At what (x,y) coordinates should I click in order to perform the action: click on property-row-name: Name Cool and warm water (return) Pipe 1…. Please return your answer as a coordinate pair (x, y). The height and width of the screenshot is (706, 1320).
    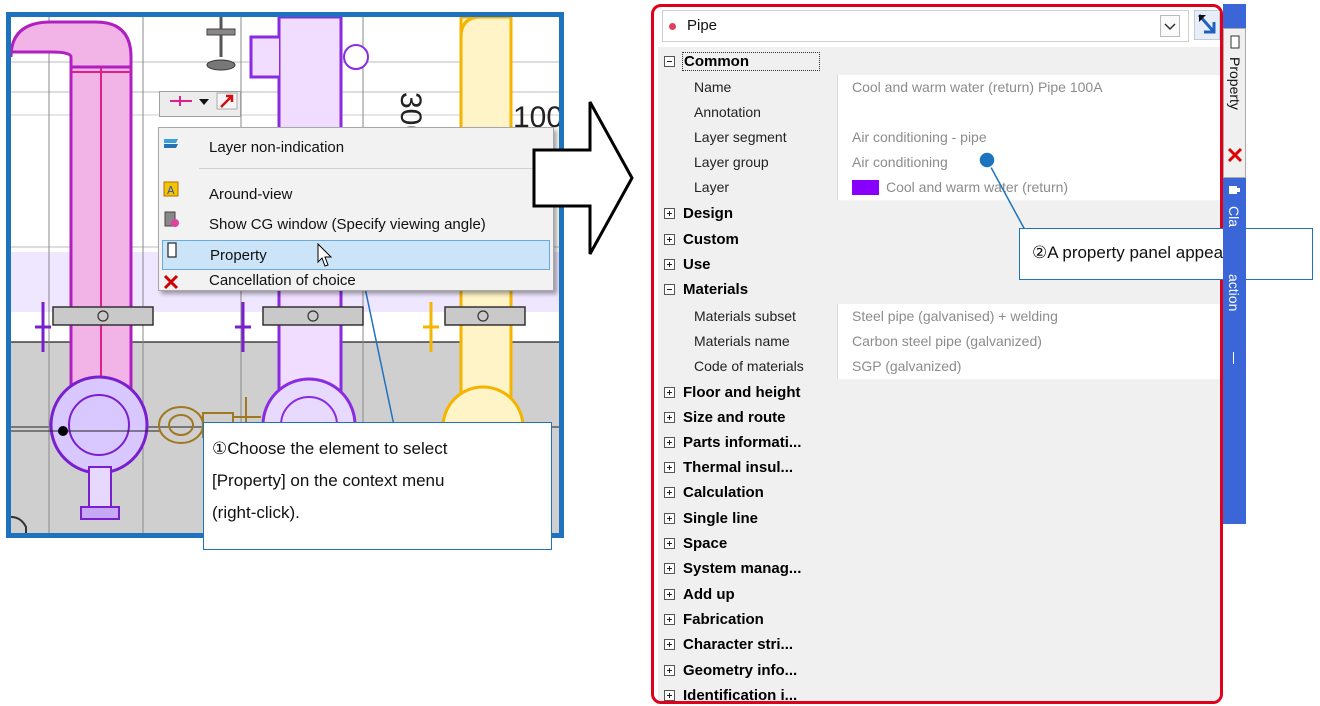
    Looking at the image, I should click on (939, 88).